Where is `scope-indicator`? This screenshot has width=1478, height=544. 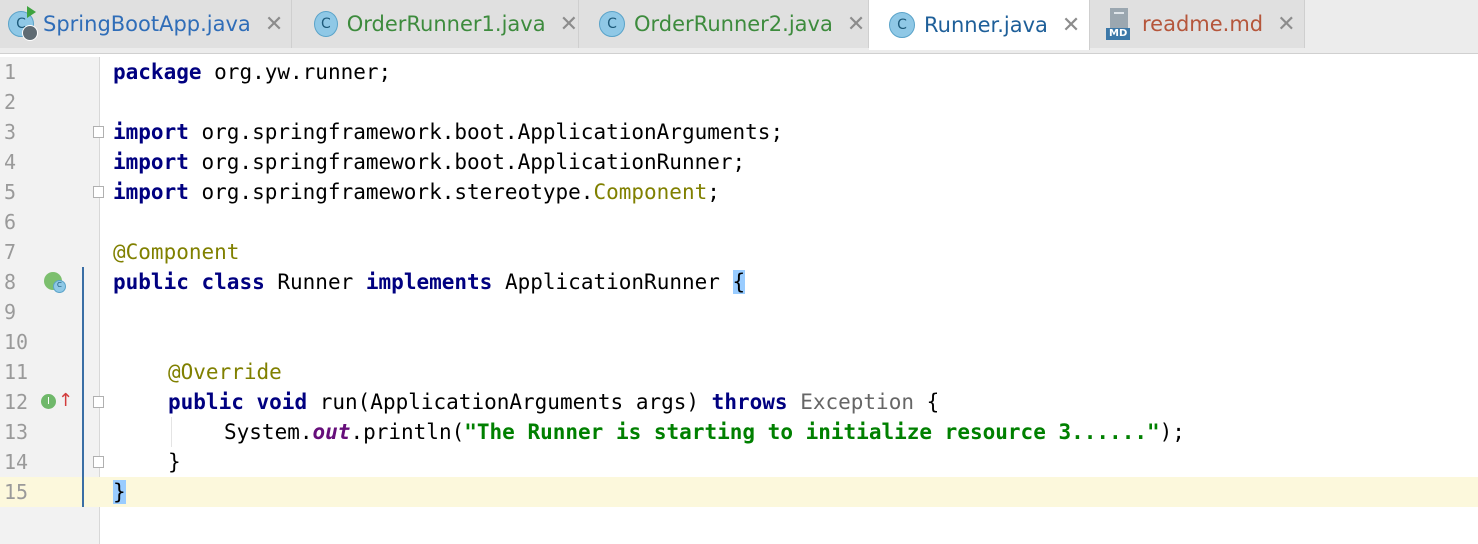 scope-indicator is located at coordinates (83, 387).